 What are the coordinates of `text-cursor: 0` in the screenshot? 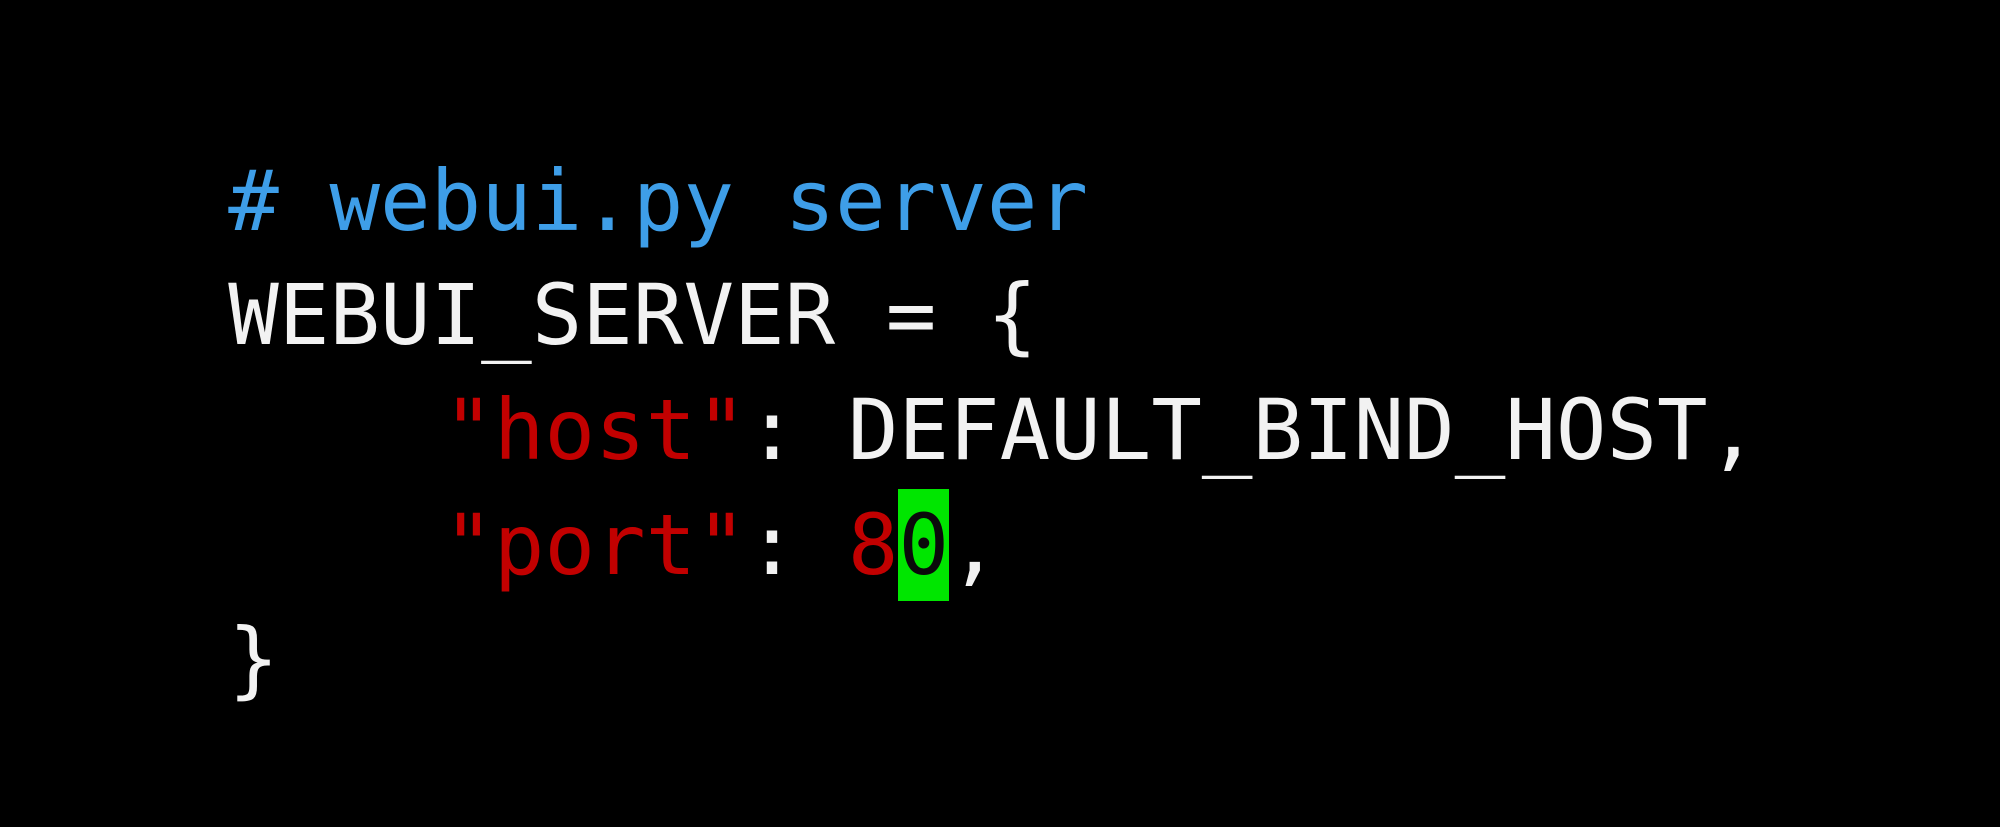 It's located at (924, 545).